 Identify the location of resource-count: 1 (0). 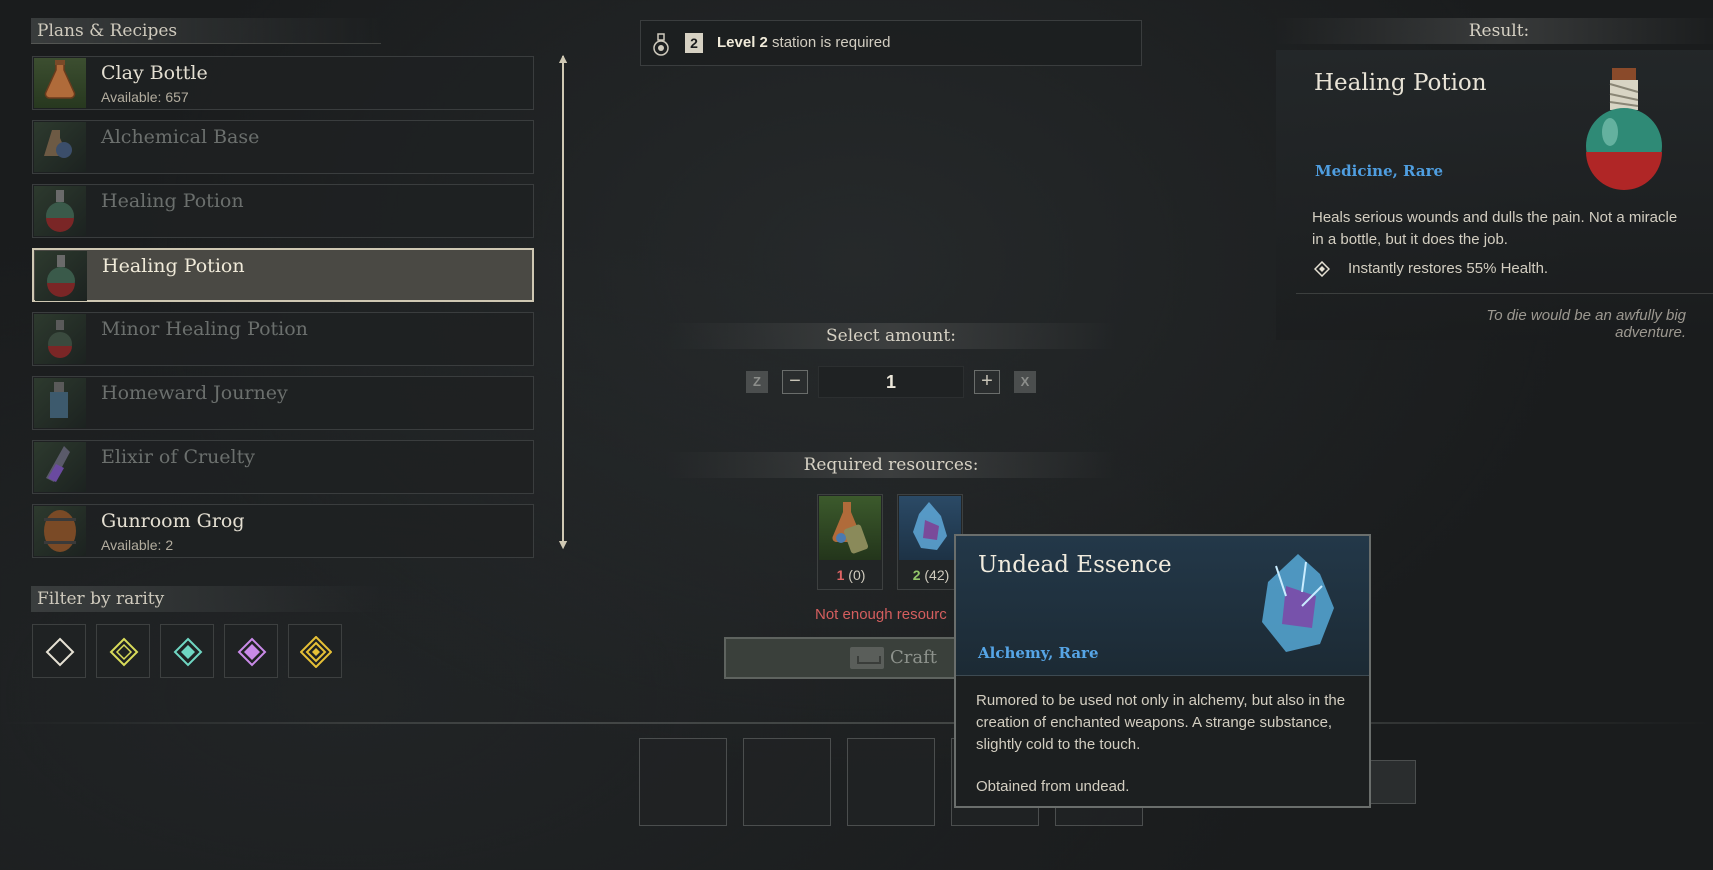
(851, 575).